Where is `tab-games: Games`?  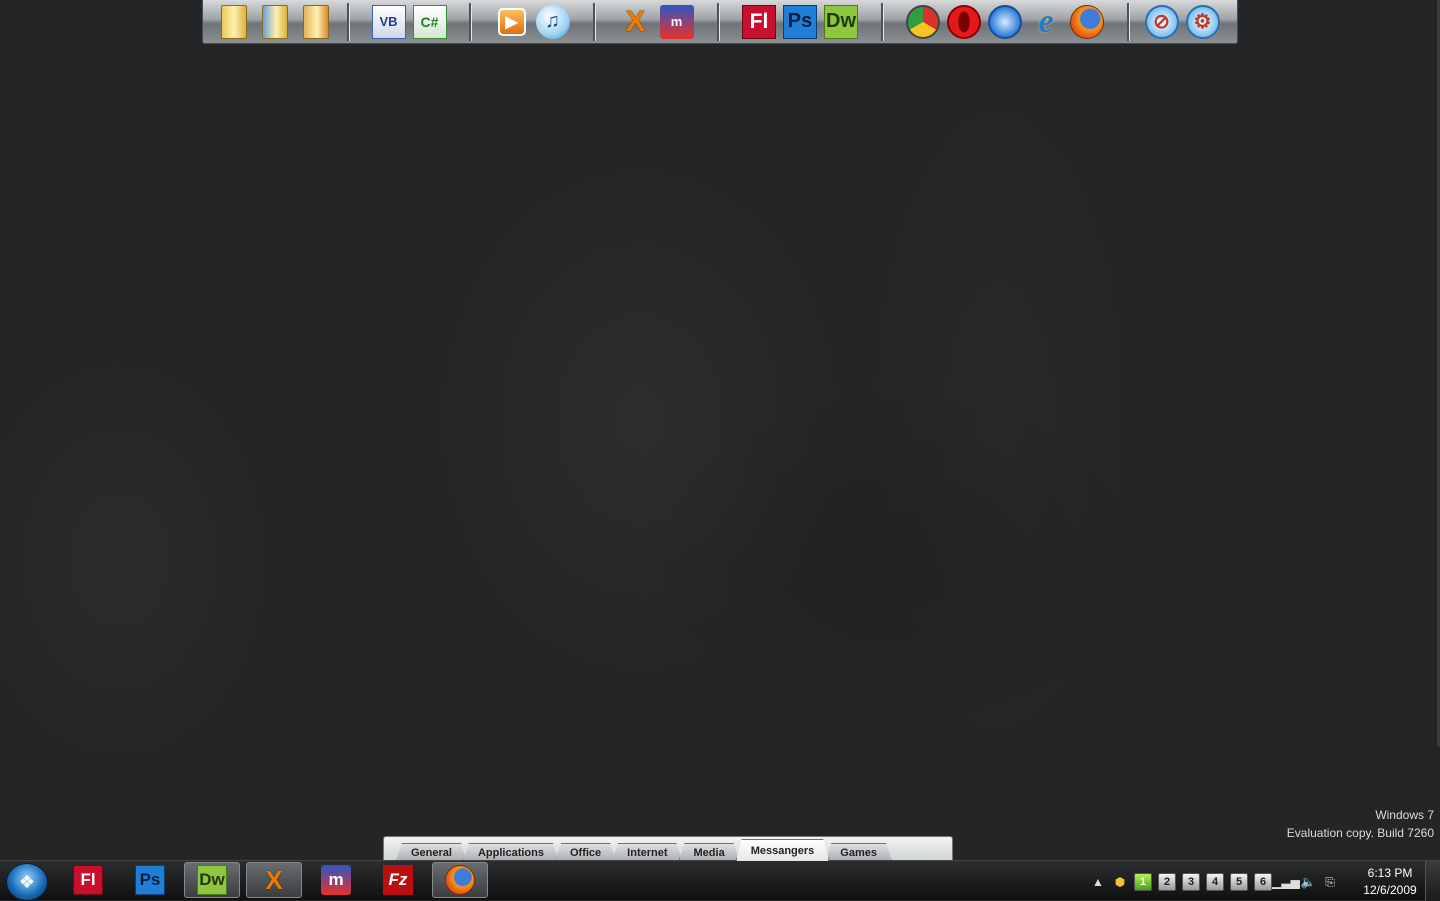
tab-games: Games is located at coordinates (858, 852).